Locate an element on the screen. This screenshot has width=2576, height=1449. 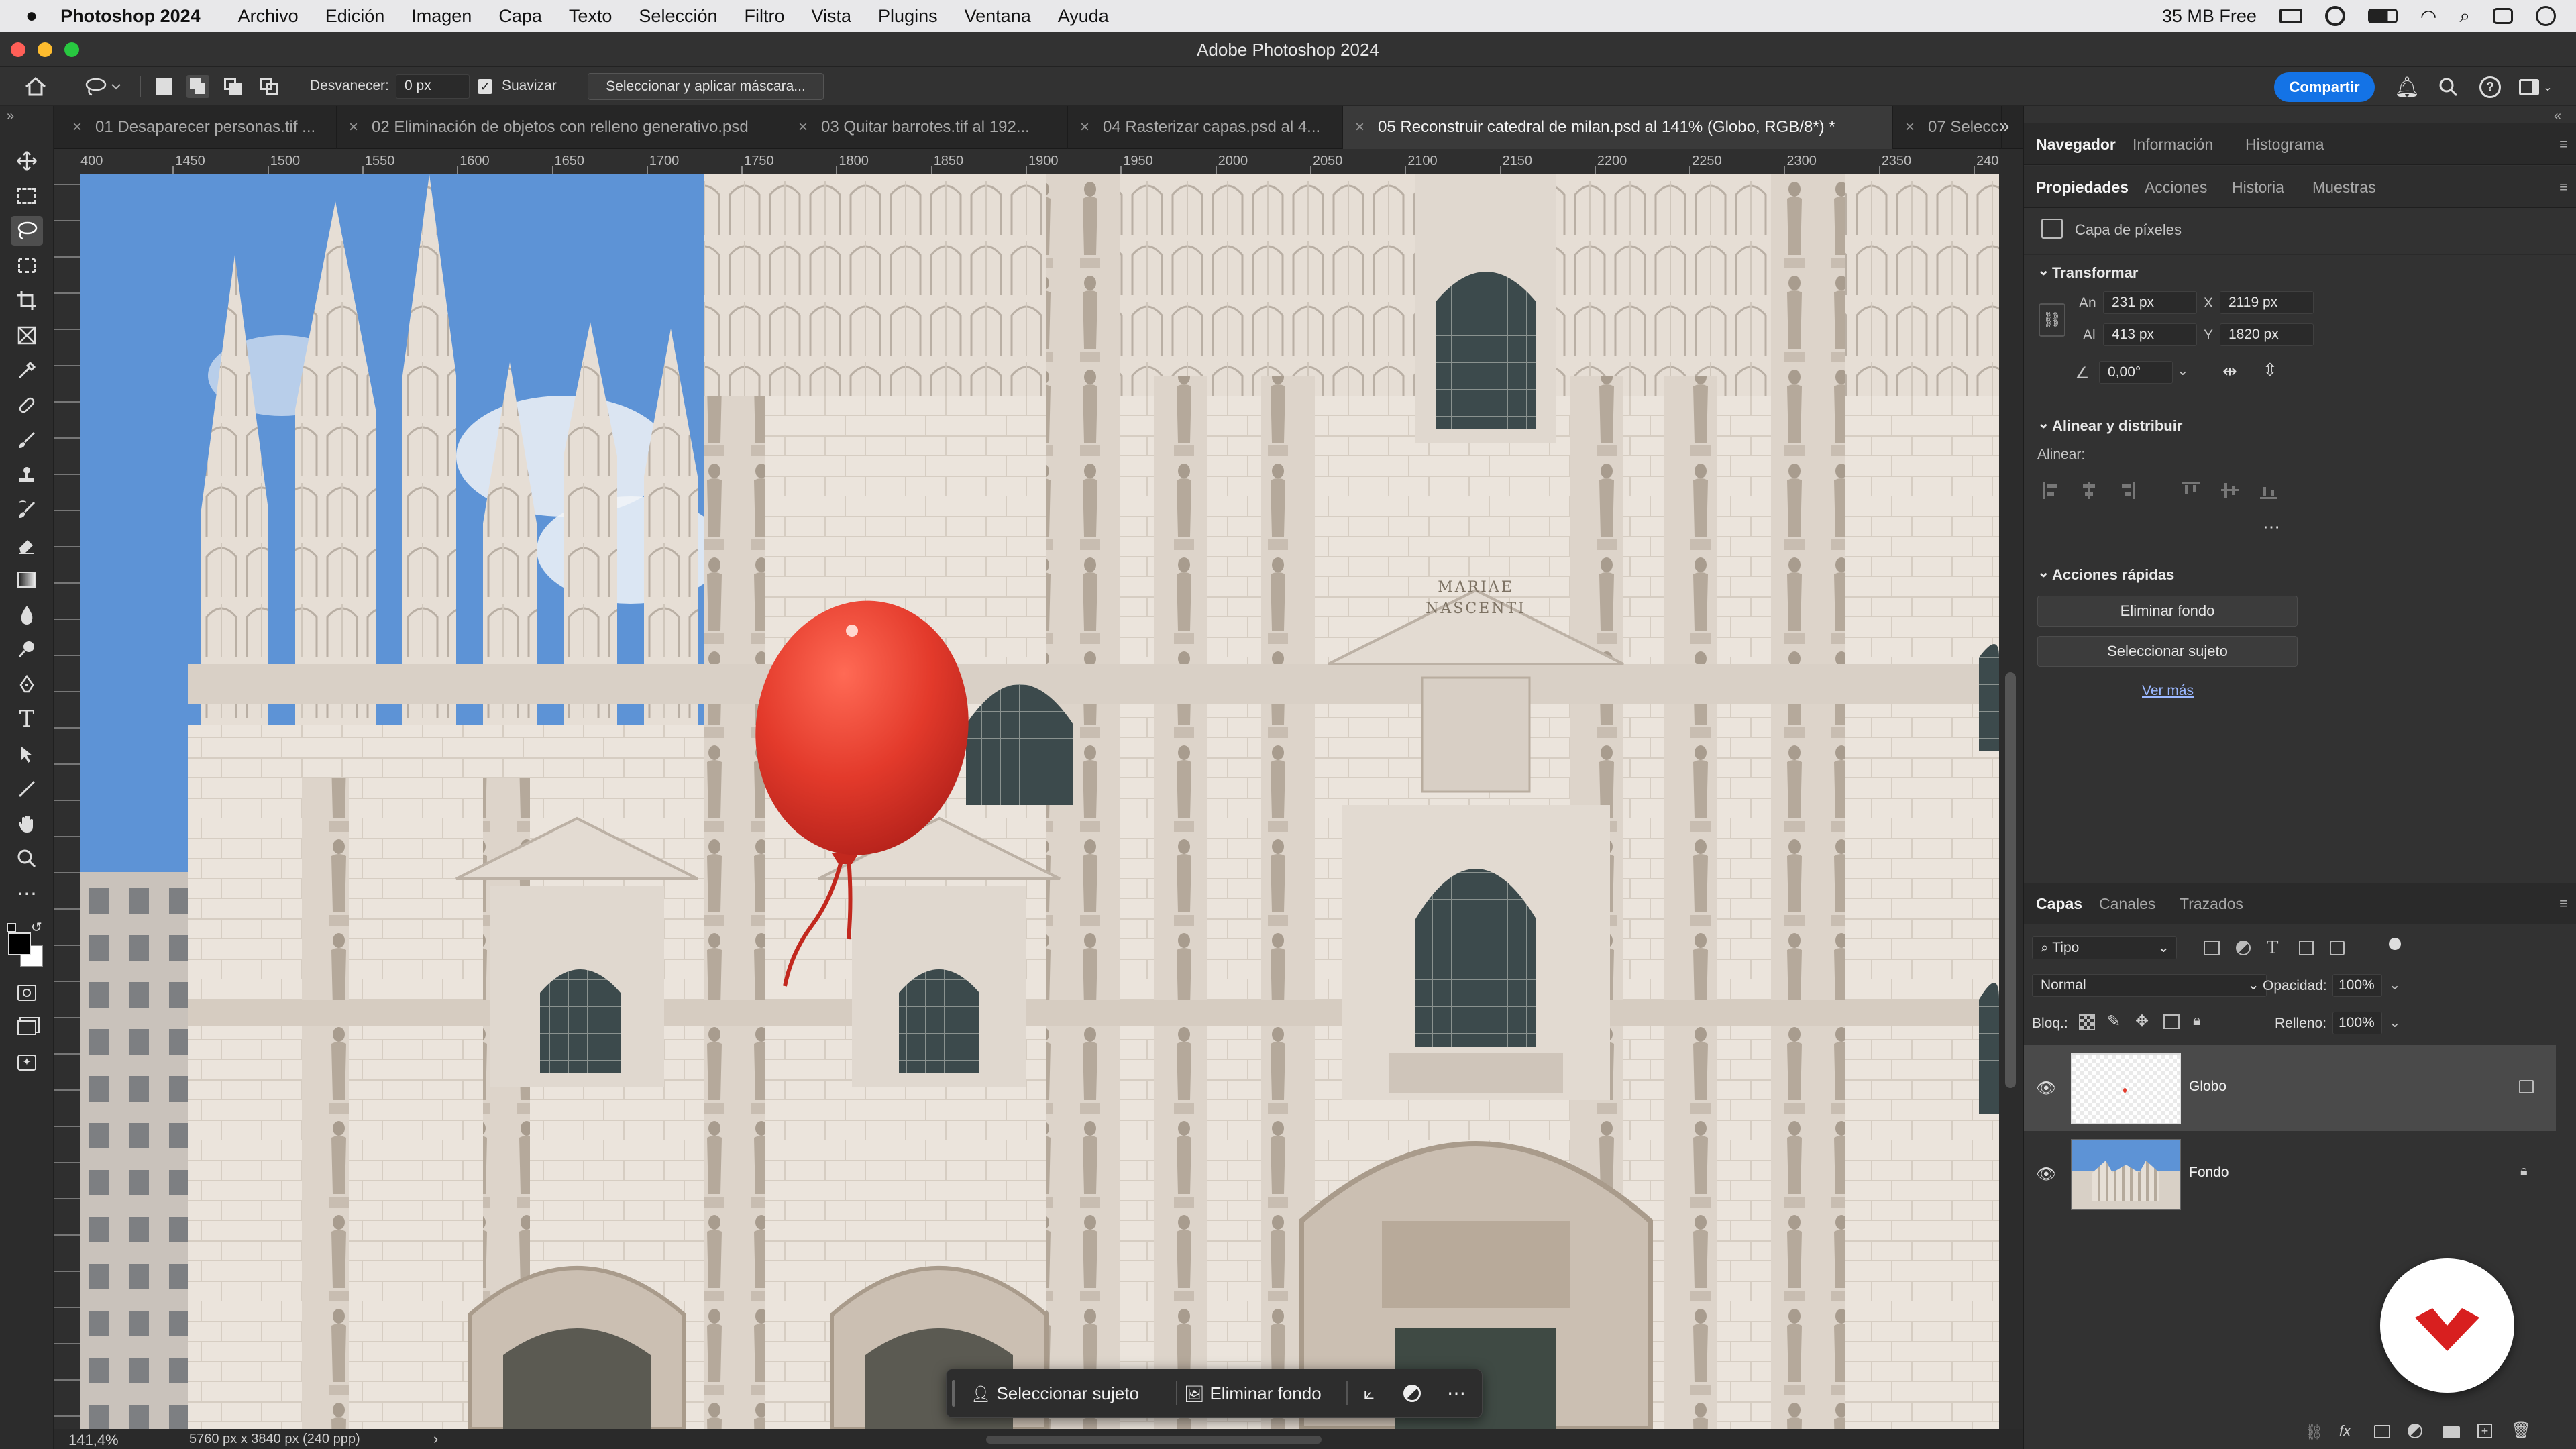
adjustment-icon is located at coordinates (1412, 1393).